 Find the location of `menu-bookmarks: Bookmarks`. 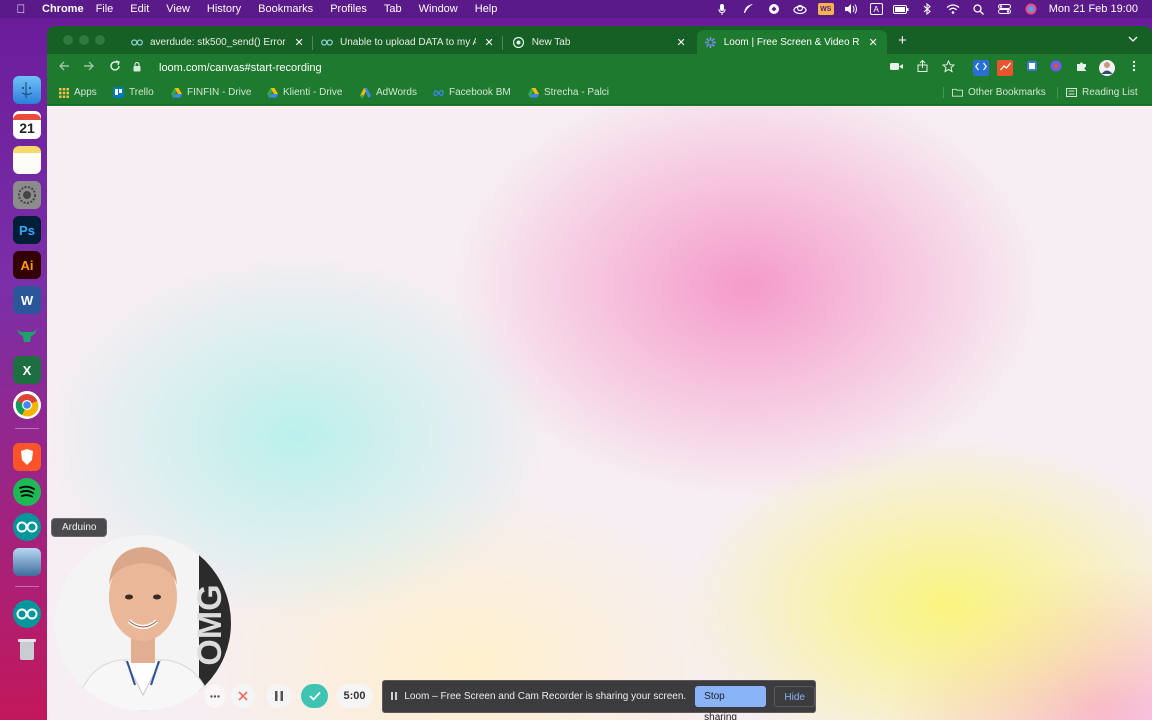

menu-bookmarks: Bookmarks is located at coordinates (285, 9).